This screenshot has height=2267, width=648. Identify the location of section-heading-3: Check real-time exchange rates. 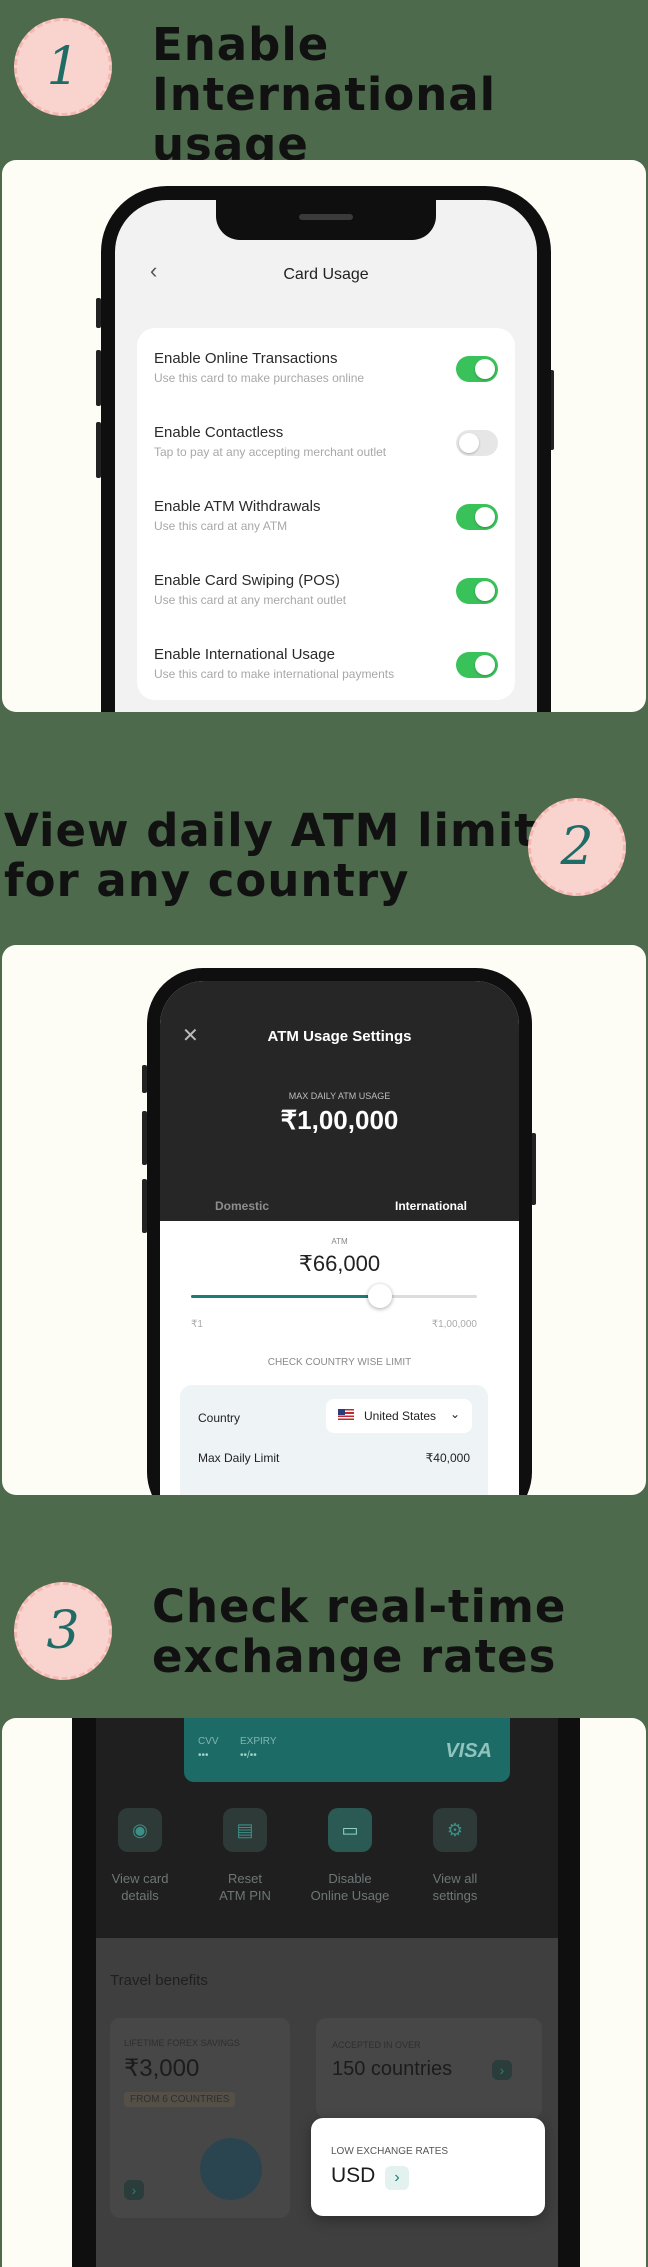
(359, 1632).